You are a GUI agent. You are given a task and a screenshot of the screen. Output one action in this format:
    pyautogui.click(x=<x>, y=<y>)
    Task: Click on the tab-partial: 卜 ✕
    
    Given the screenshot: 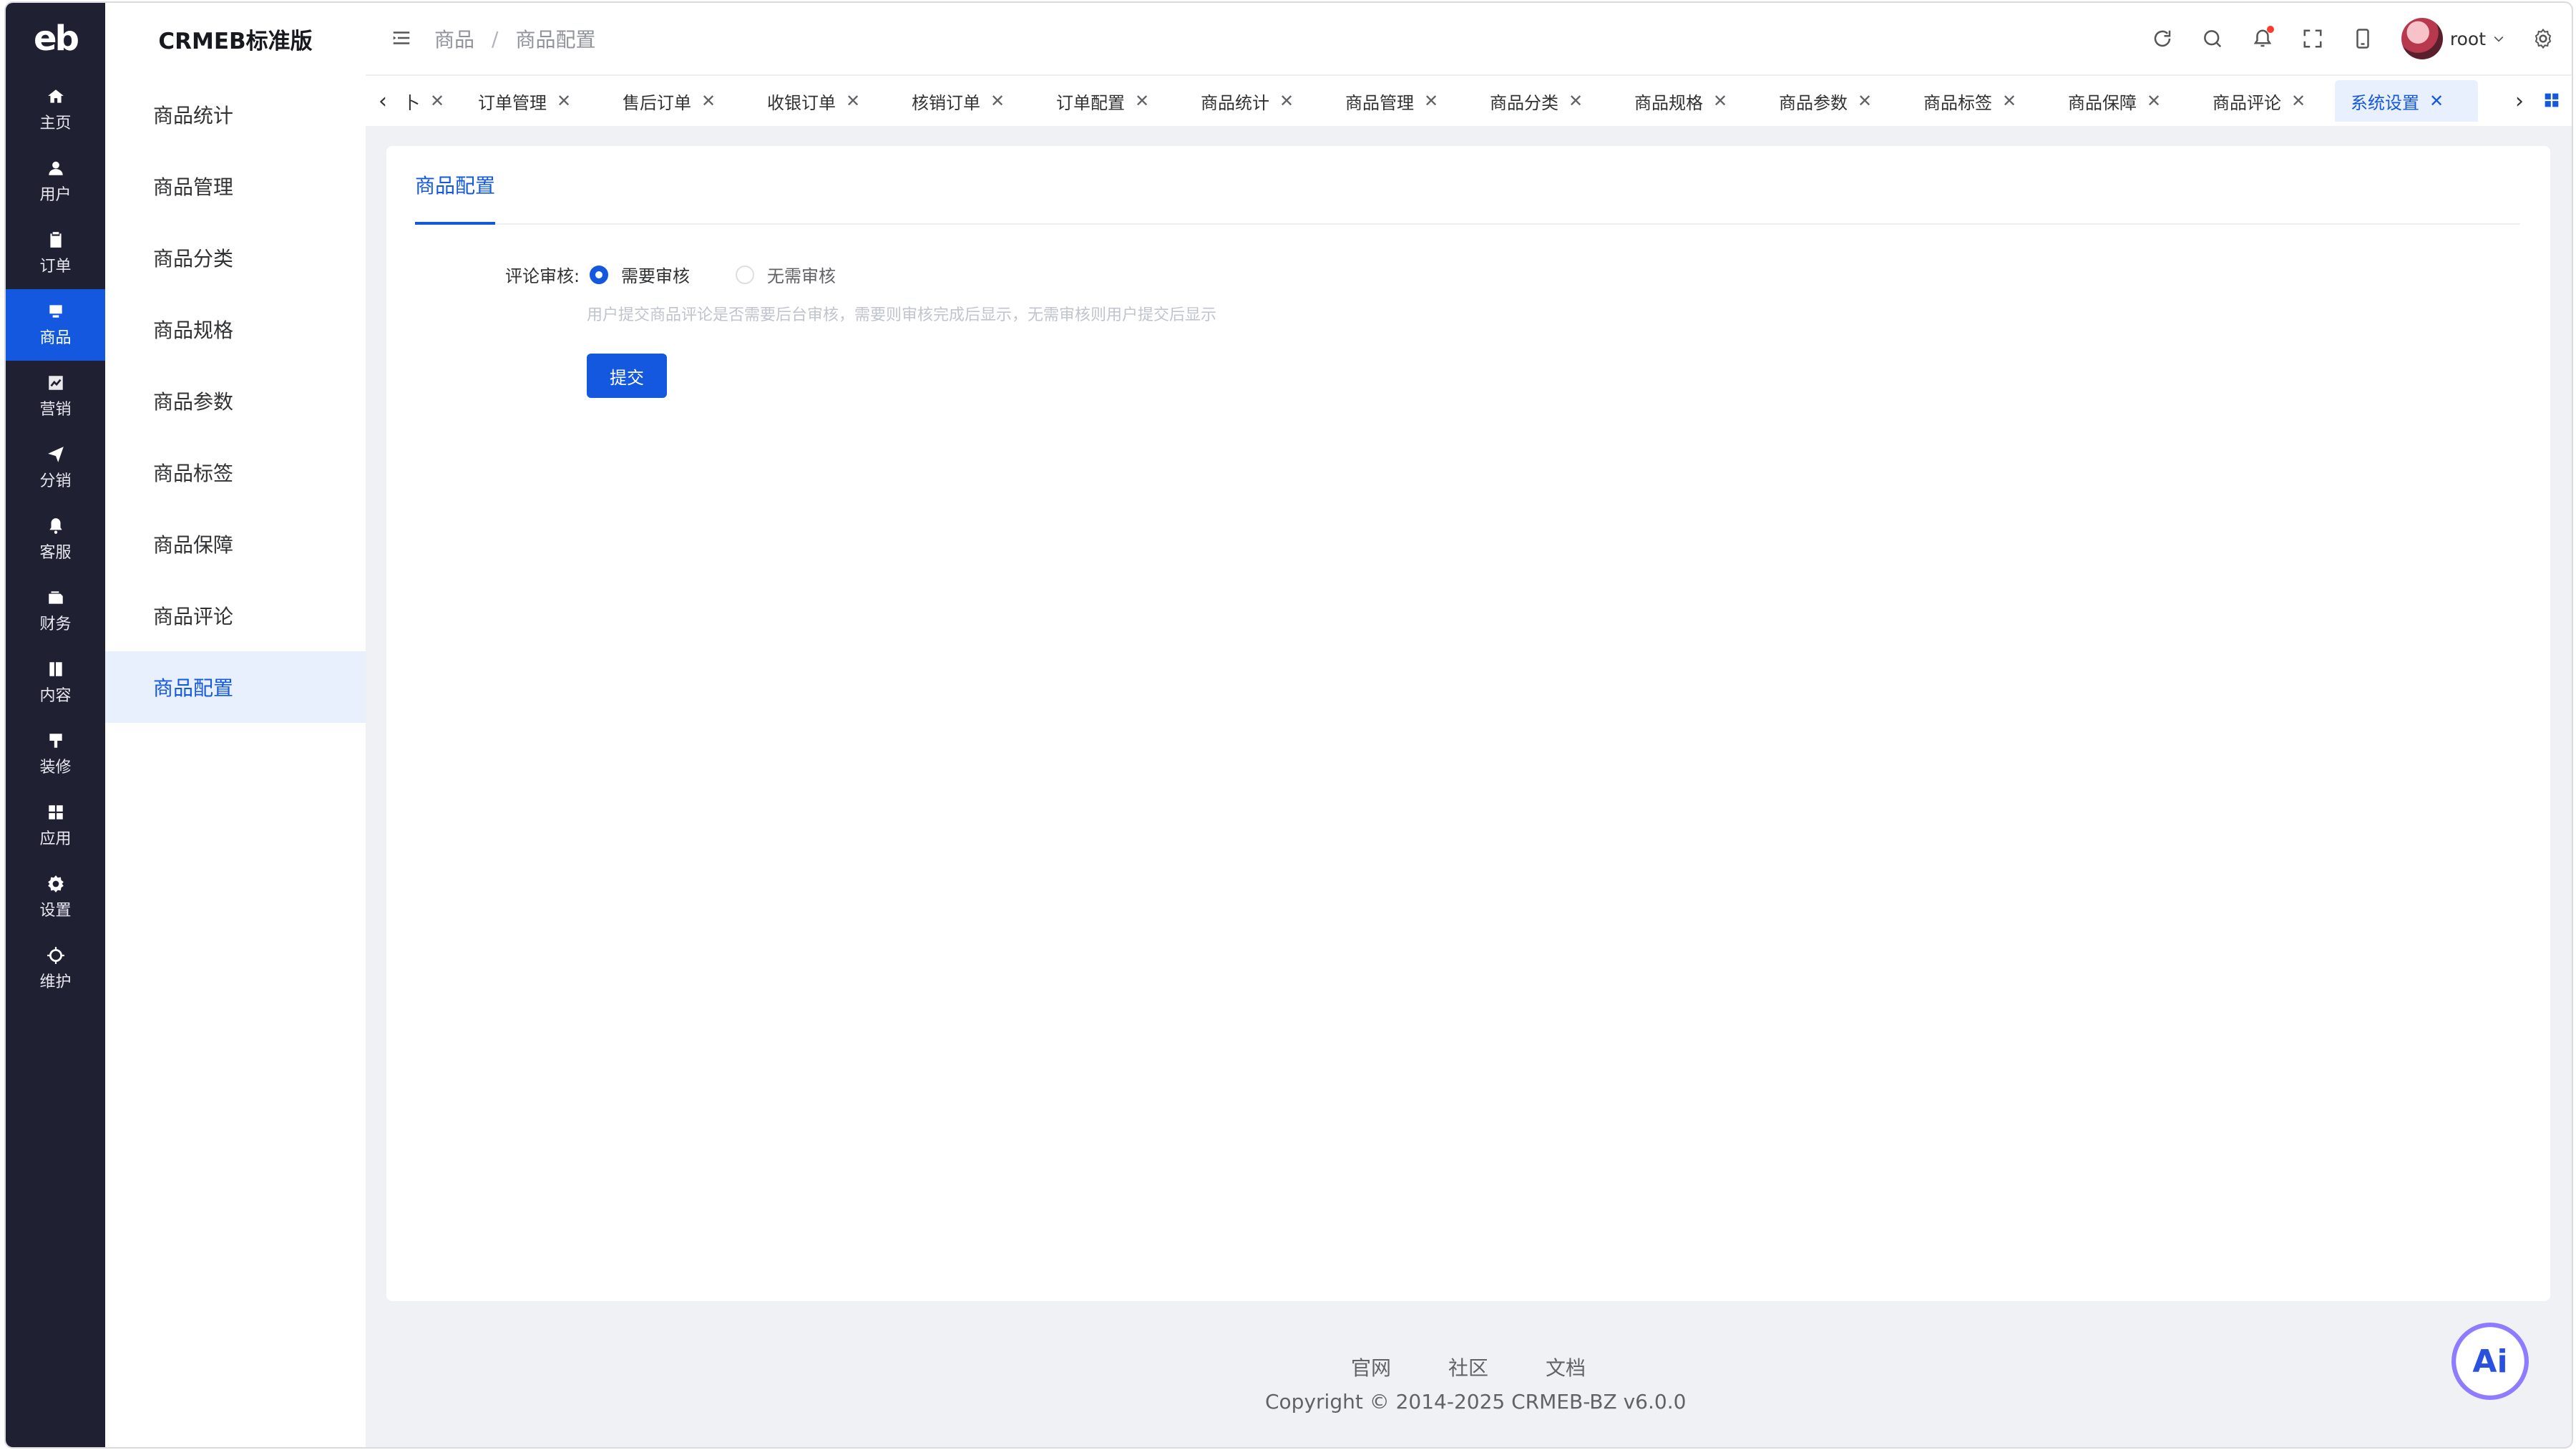 What is the action you would take?
    pyautogui.click(x=423, y=101)
    